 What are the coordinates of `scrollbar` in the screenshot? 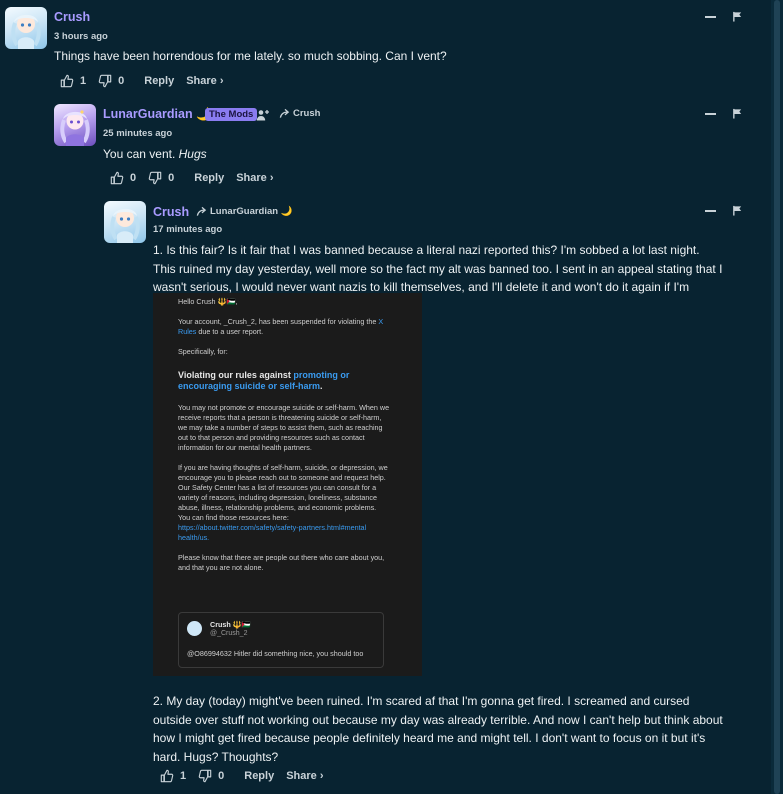 It's located at (777, 397).